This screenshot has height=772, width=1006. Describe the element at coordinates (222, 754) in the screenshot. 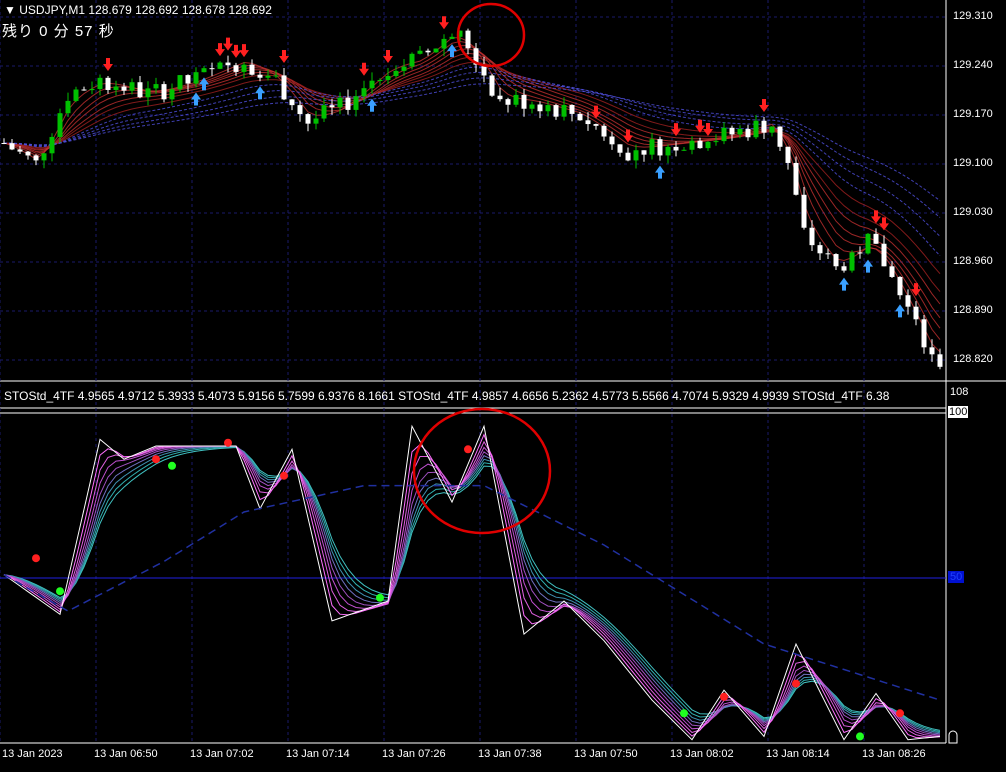

I see `time-axis-label: 13 Jan 07:02` at that location.